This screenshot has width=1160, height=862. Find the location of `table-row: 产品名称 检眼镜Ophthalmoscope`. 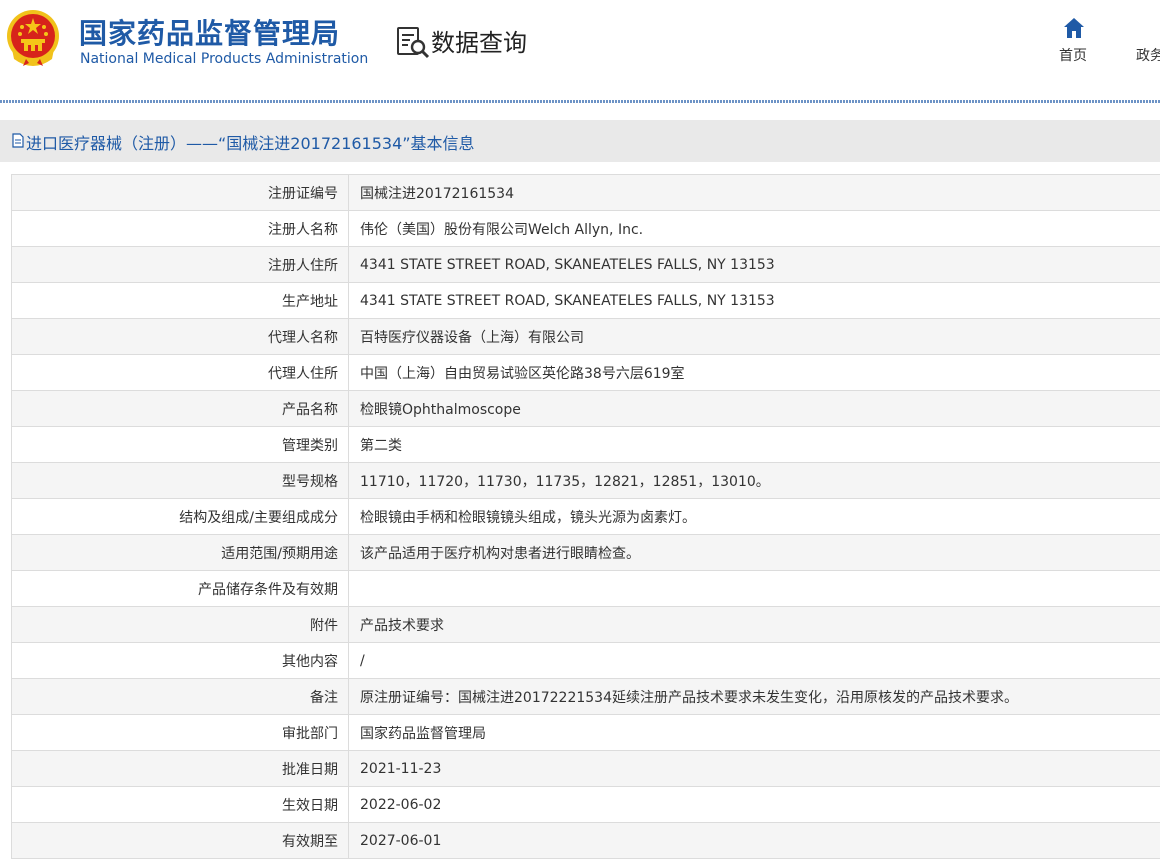

table-row: 产品名称 检眼镜Ophthalmoscope is located at coordinates (585, 408).